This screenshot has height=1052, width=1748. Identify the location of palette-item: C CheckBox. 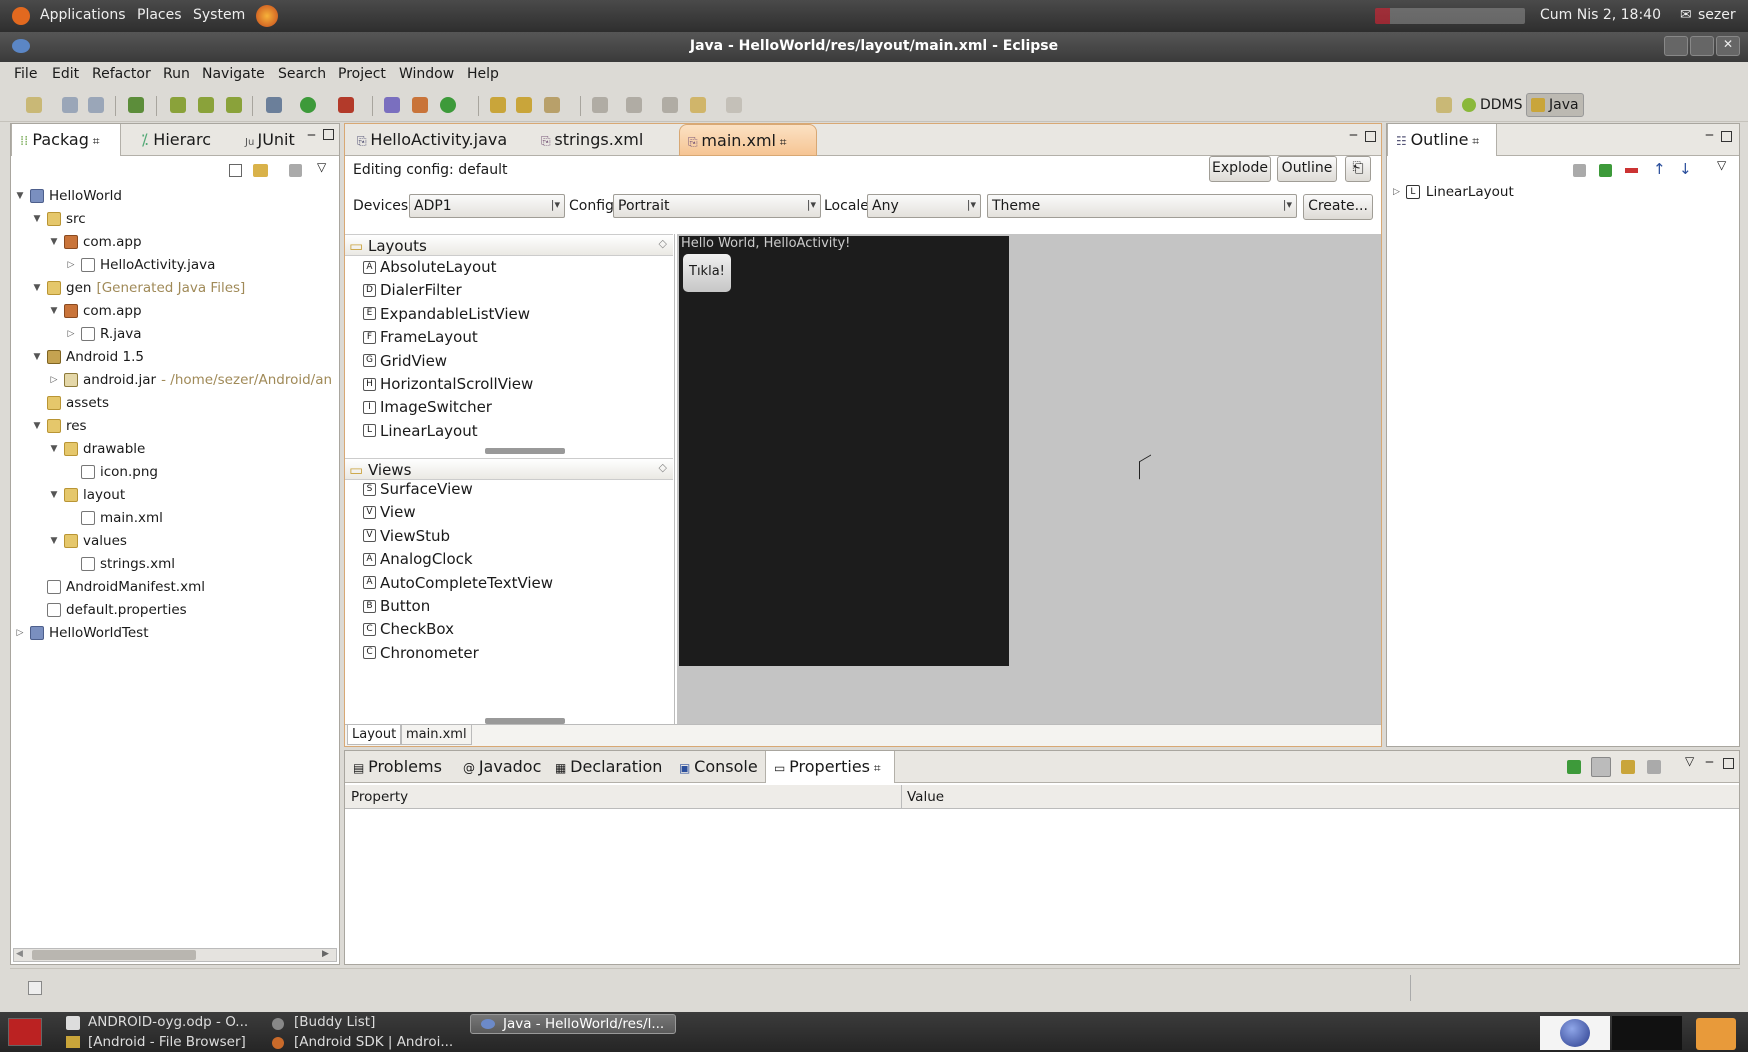
(408, 629).